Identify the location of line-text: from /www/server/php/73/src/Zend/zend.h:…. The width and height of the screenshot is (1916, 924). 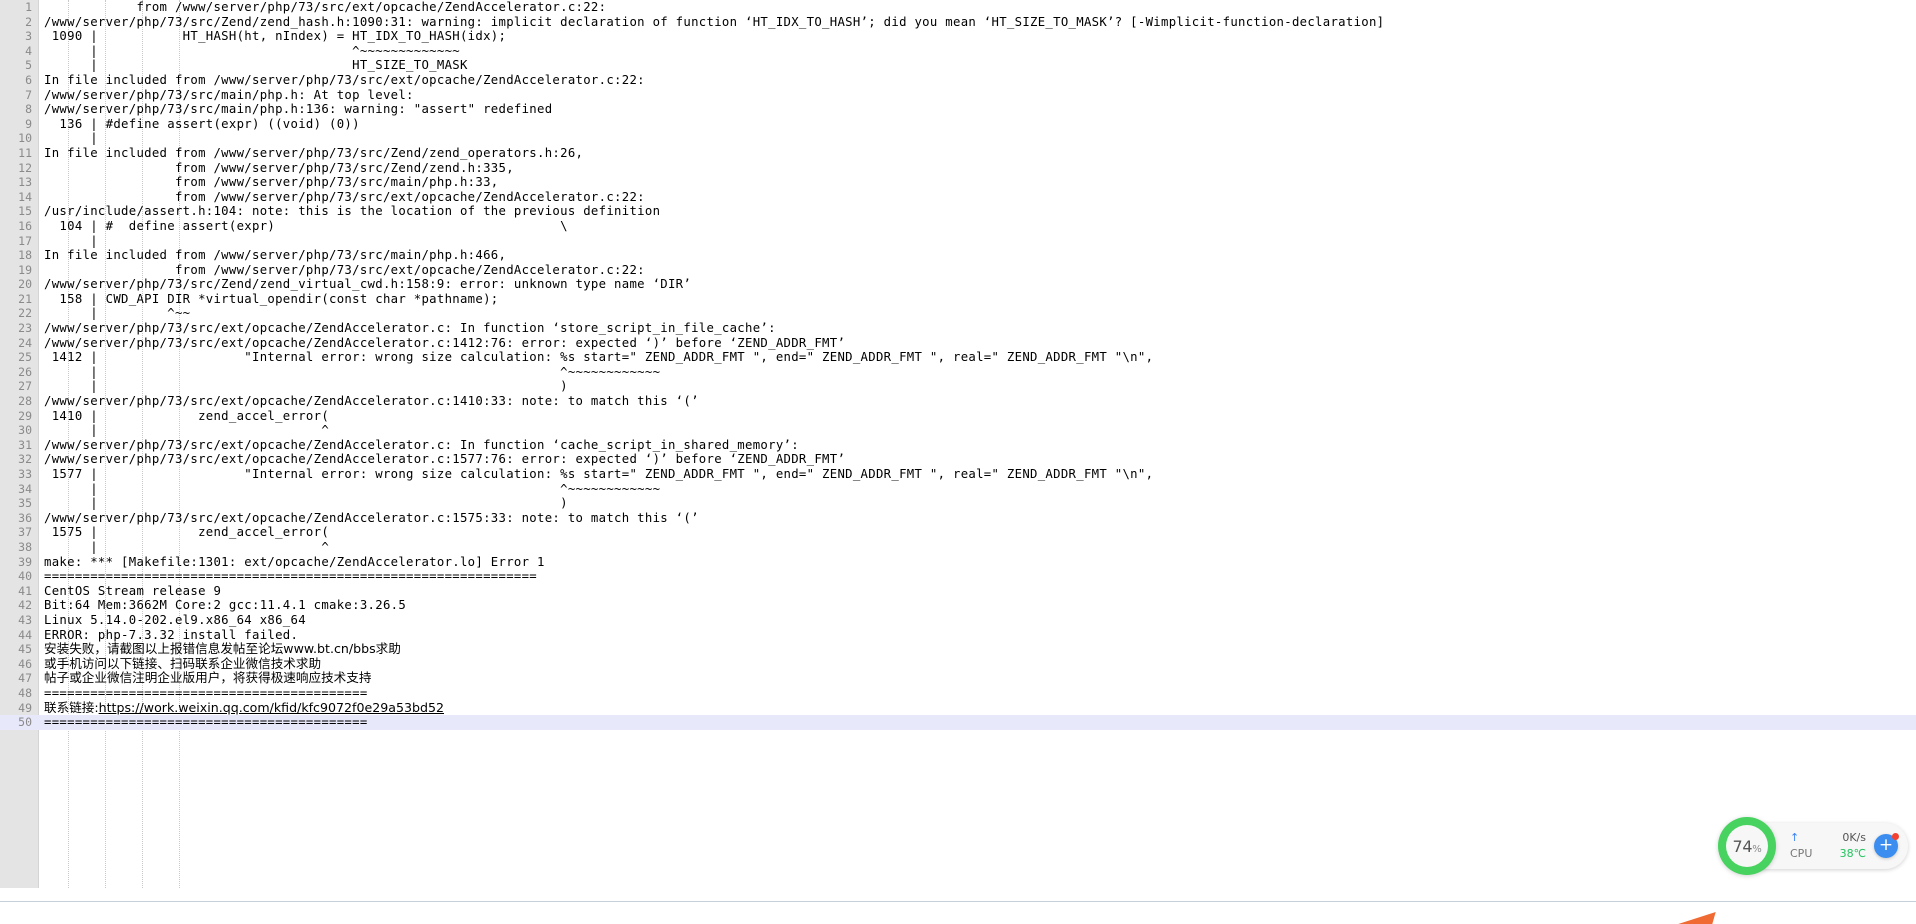
(977, 168).